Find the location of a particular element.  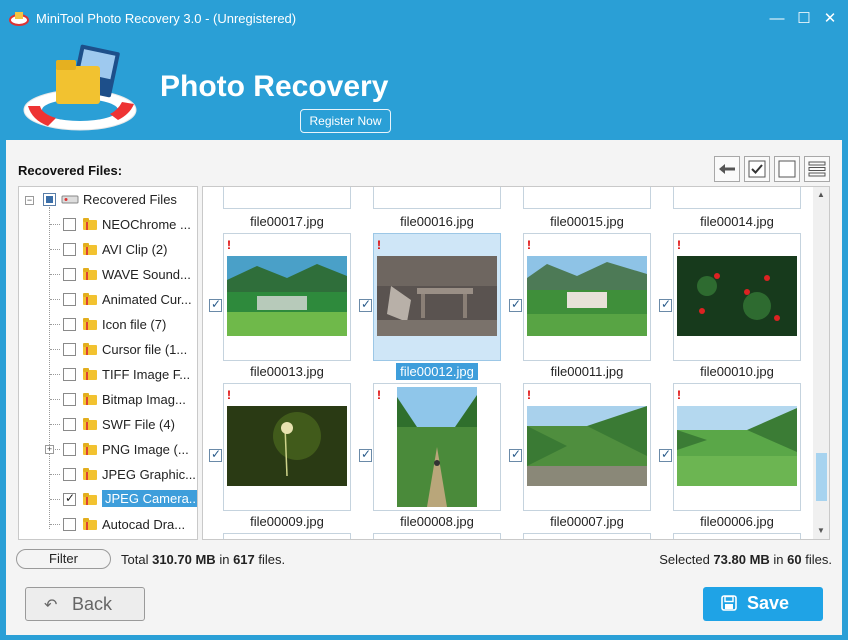

check-all-button is located at coordinates (757, 169).